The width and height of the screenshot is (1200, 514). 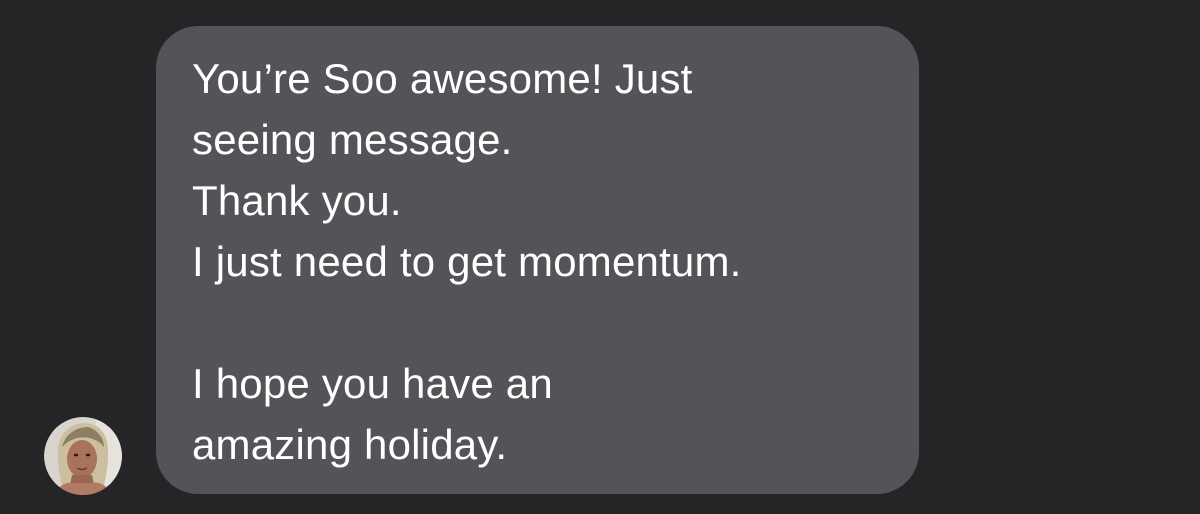 I want to click on sender-avatar, so click(x=83, y=456).